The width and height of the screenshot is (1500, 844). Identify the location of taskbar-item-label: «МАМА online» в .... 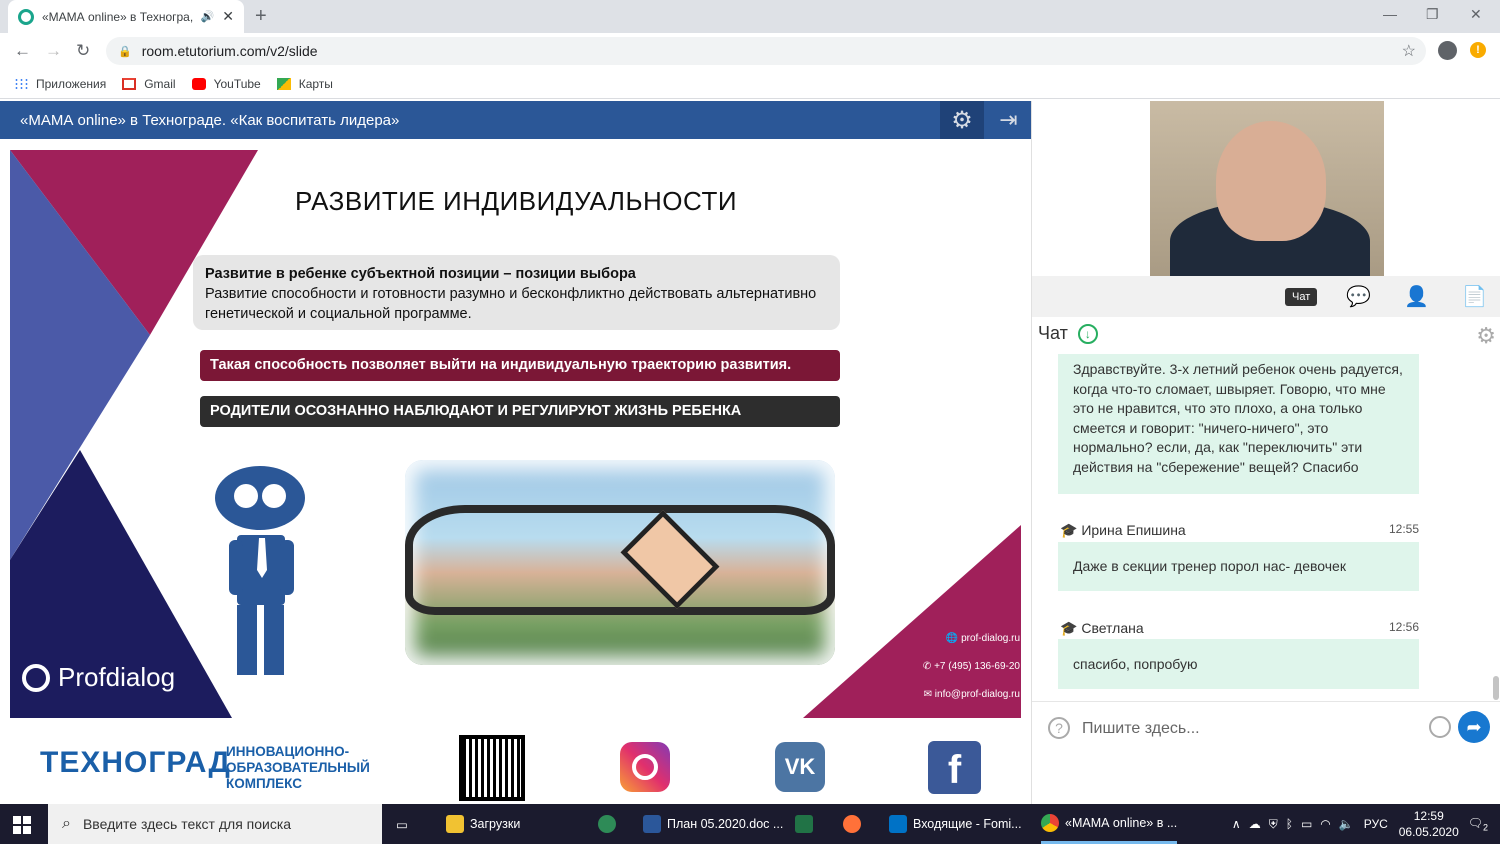
(1121, 822).